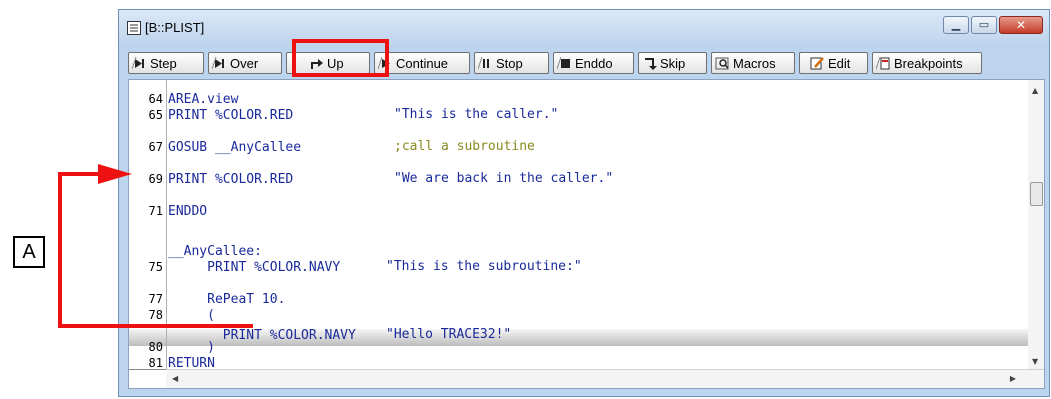 The height and width of the screenshot is (399, 1051). Describe the element at coordinates (219, 63) in the screenshot. I see `step-over-icon` at that location.